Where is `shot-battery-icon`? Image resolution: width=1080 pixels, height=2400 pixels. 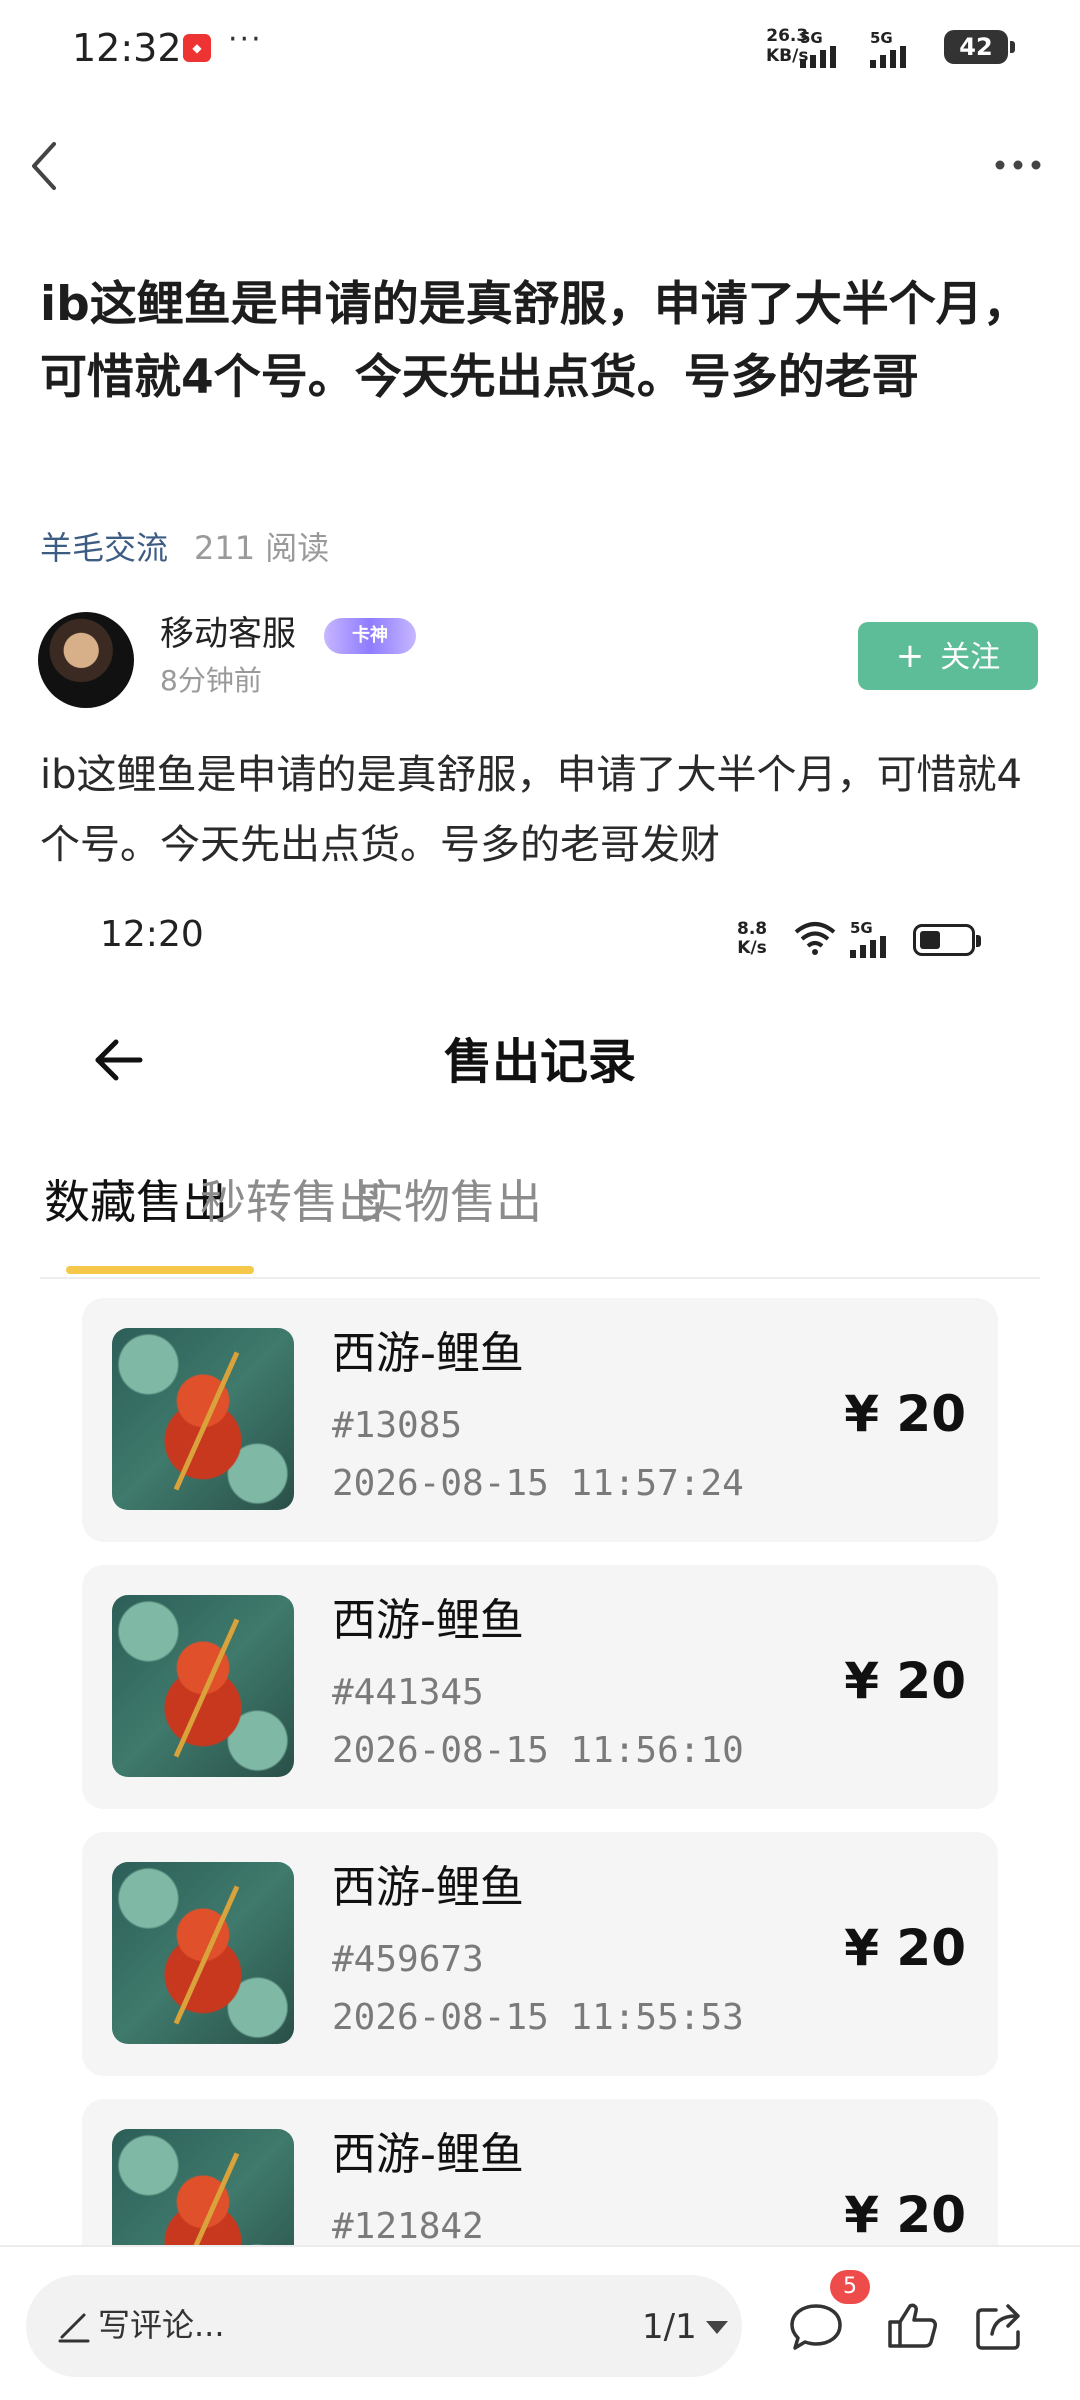
shot-battery-icon is located at coordinates (947, 940).